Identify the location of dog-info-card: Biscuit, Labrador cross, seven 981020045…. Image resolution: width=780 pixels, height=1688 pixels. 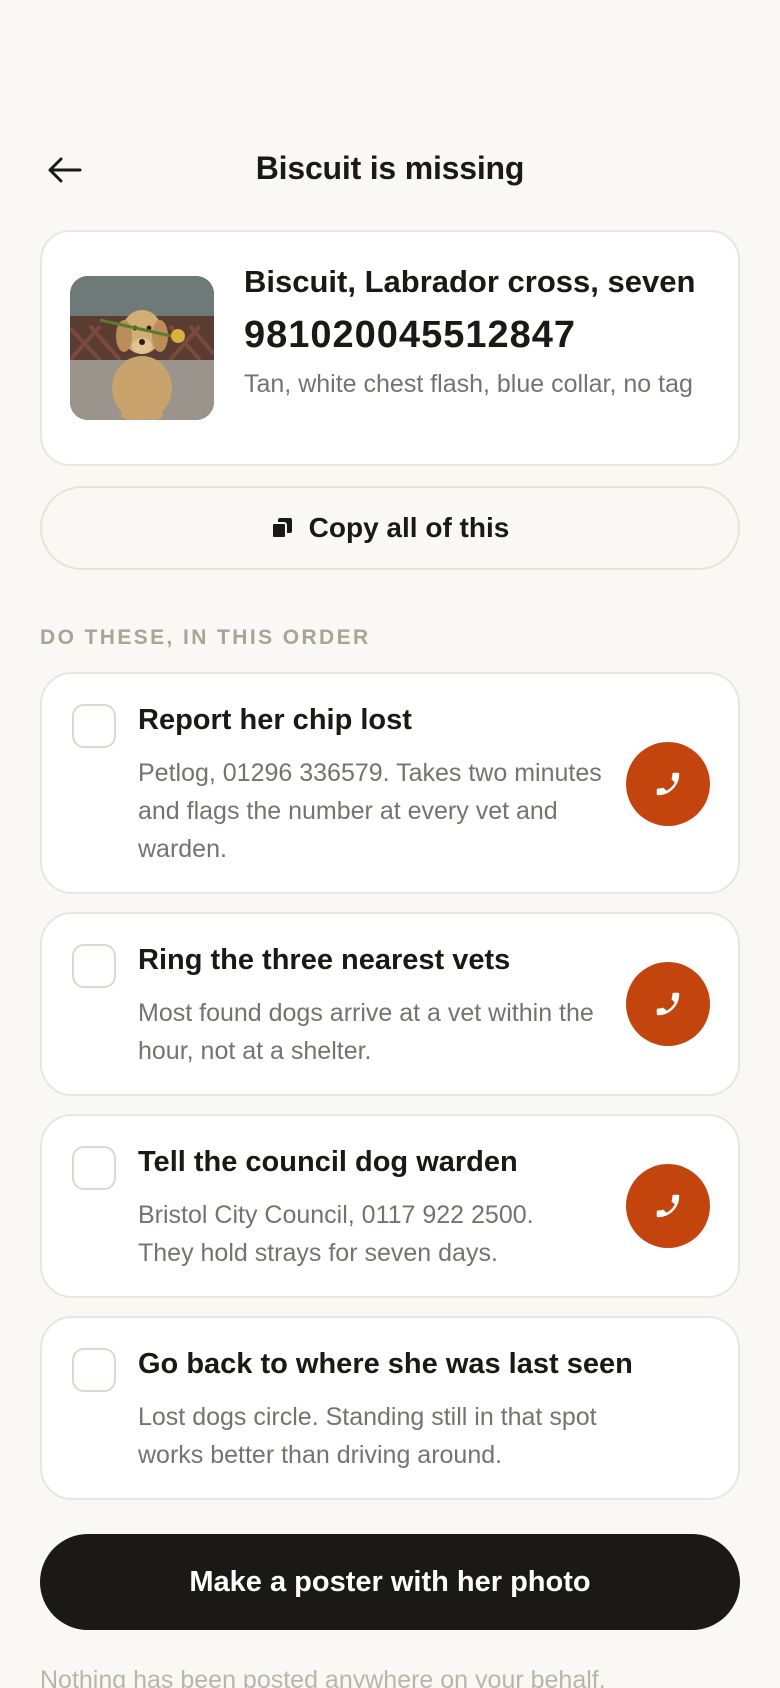
(390, 348).